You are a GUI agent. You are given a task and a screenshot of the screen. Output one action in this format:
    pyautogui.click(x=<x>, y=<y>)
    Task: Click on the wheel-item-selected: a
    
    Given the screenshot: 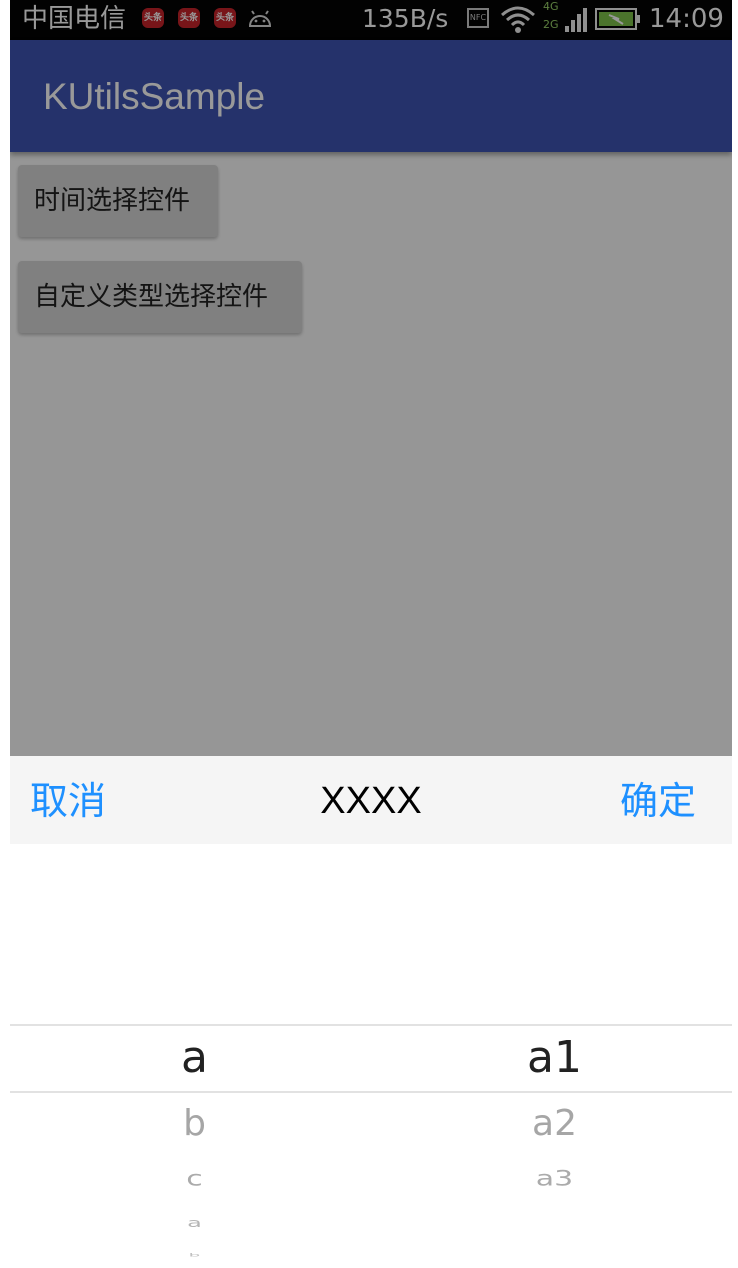 What is the action you would take?
    pyautogui.click(x=194, y=1058)
    